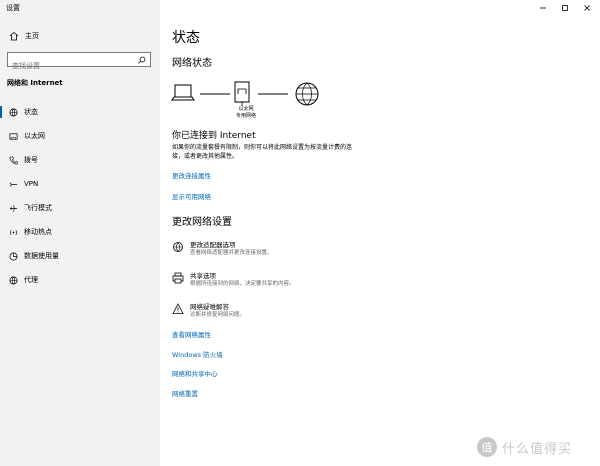 This screenshot has width=600, height=466. Describe the element at coordinates (307, 94) in the screenshot. I see `internet-globe-icon` at that location.